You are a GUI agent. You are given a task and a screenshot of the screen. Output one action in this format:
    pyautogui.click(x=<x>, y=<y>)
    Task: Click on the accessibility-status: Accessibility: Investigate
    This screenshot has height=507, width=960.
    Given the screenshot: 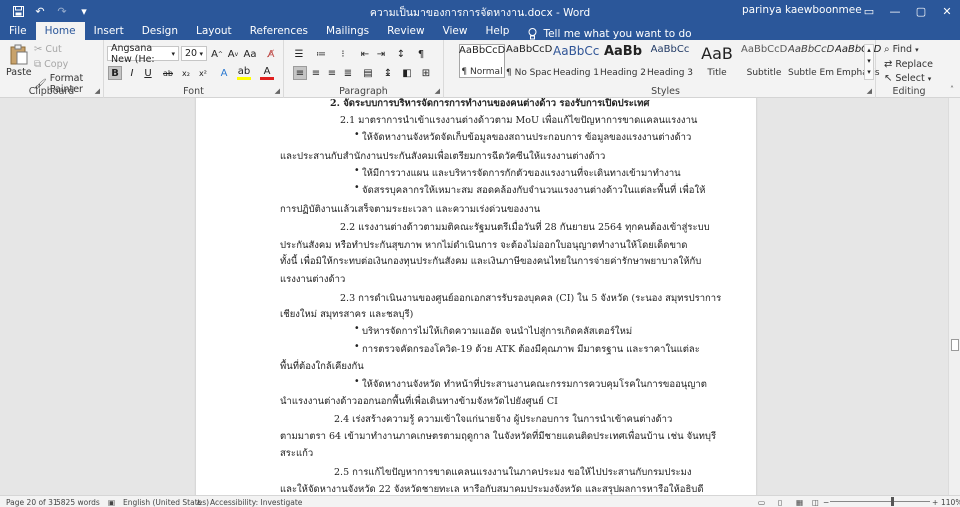 What is the action you would take?
    pyautogui.click(x=256, y=502)
    